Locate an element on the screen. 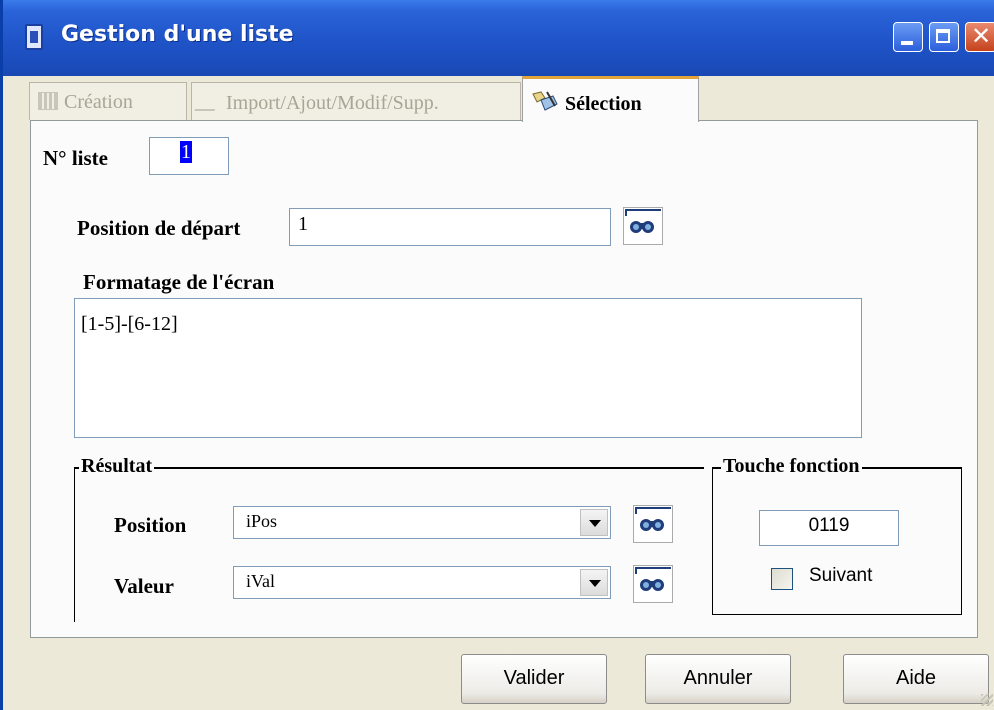  title-bar: Gestion d'une liste ✕ is located at coordinates (498, 38).